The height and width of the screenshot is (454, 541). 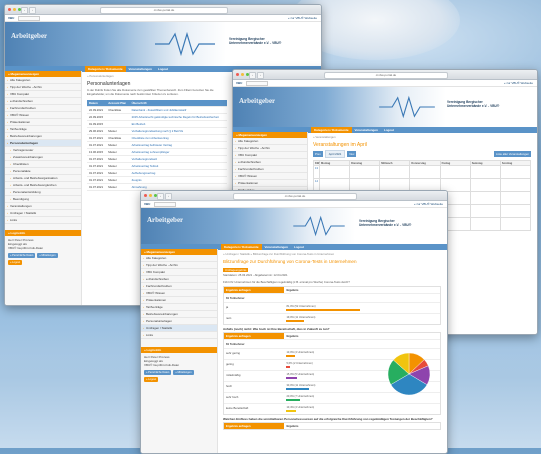 I want to click on table-row: 01.07.2021 Muster Arbeitsvertrag Teilzeit, so click(x=157, y=166).